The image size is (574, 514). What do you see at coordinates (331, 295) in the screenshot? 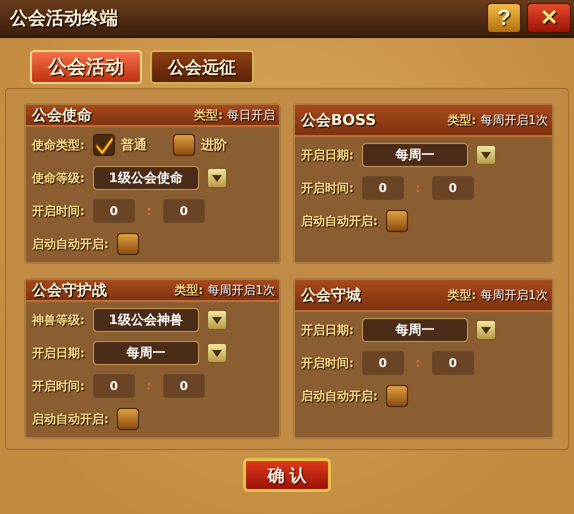
I see `section-title: 公会守城` at bounding box center [331, 295].